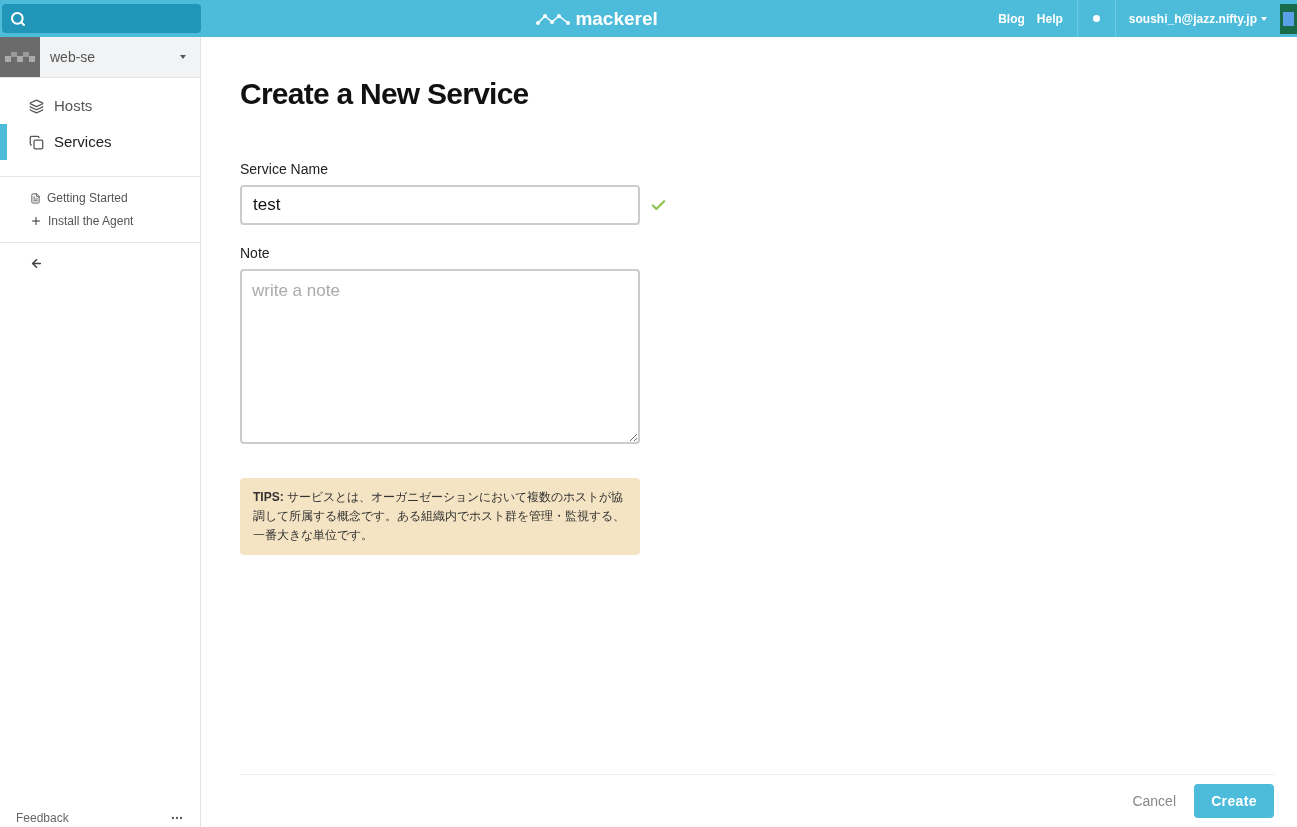 This screenshot has width=1297, height=827. What do you see at coordinates (440, 205) in the screenshot?
I see `service-name-input: test` at bounding box center [440, 205].